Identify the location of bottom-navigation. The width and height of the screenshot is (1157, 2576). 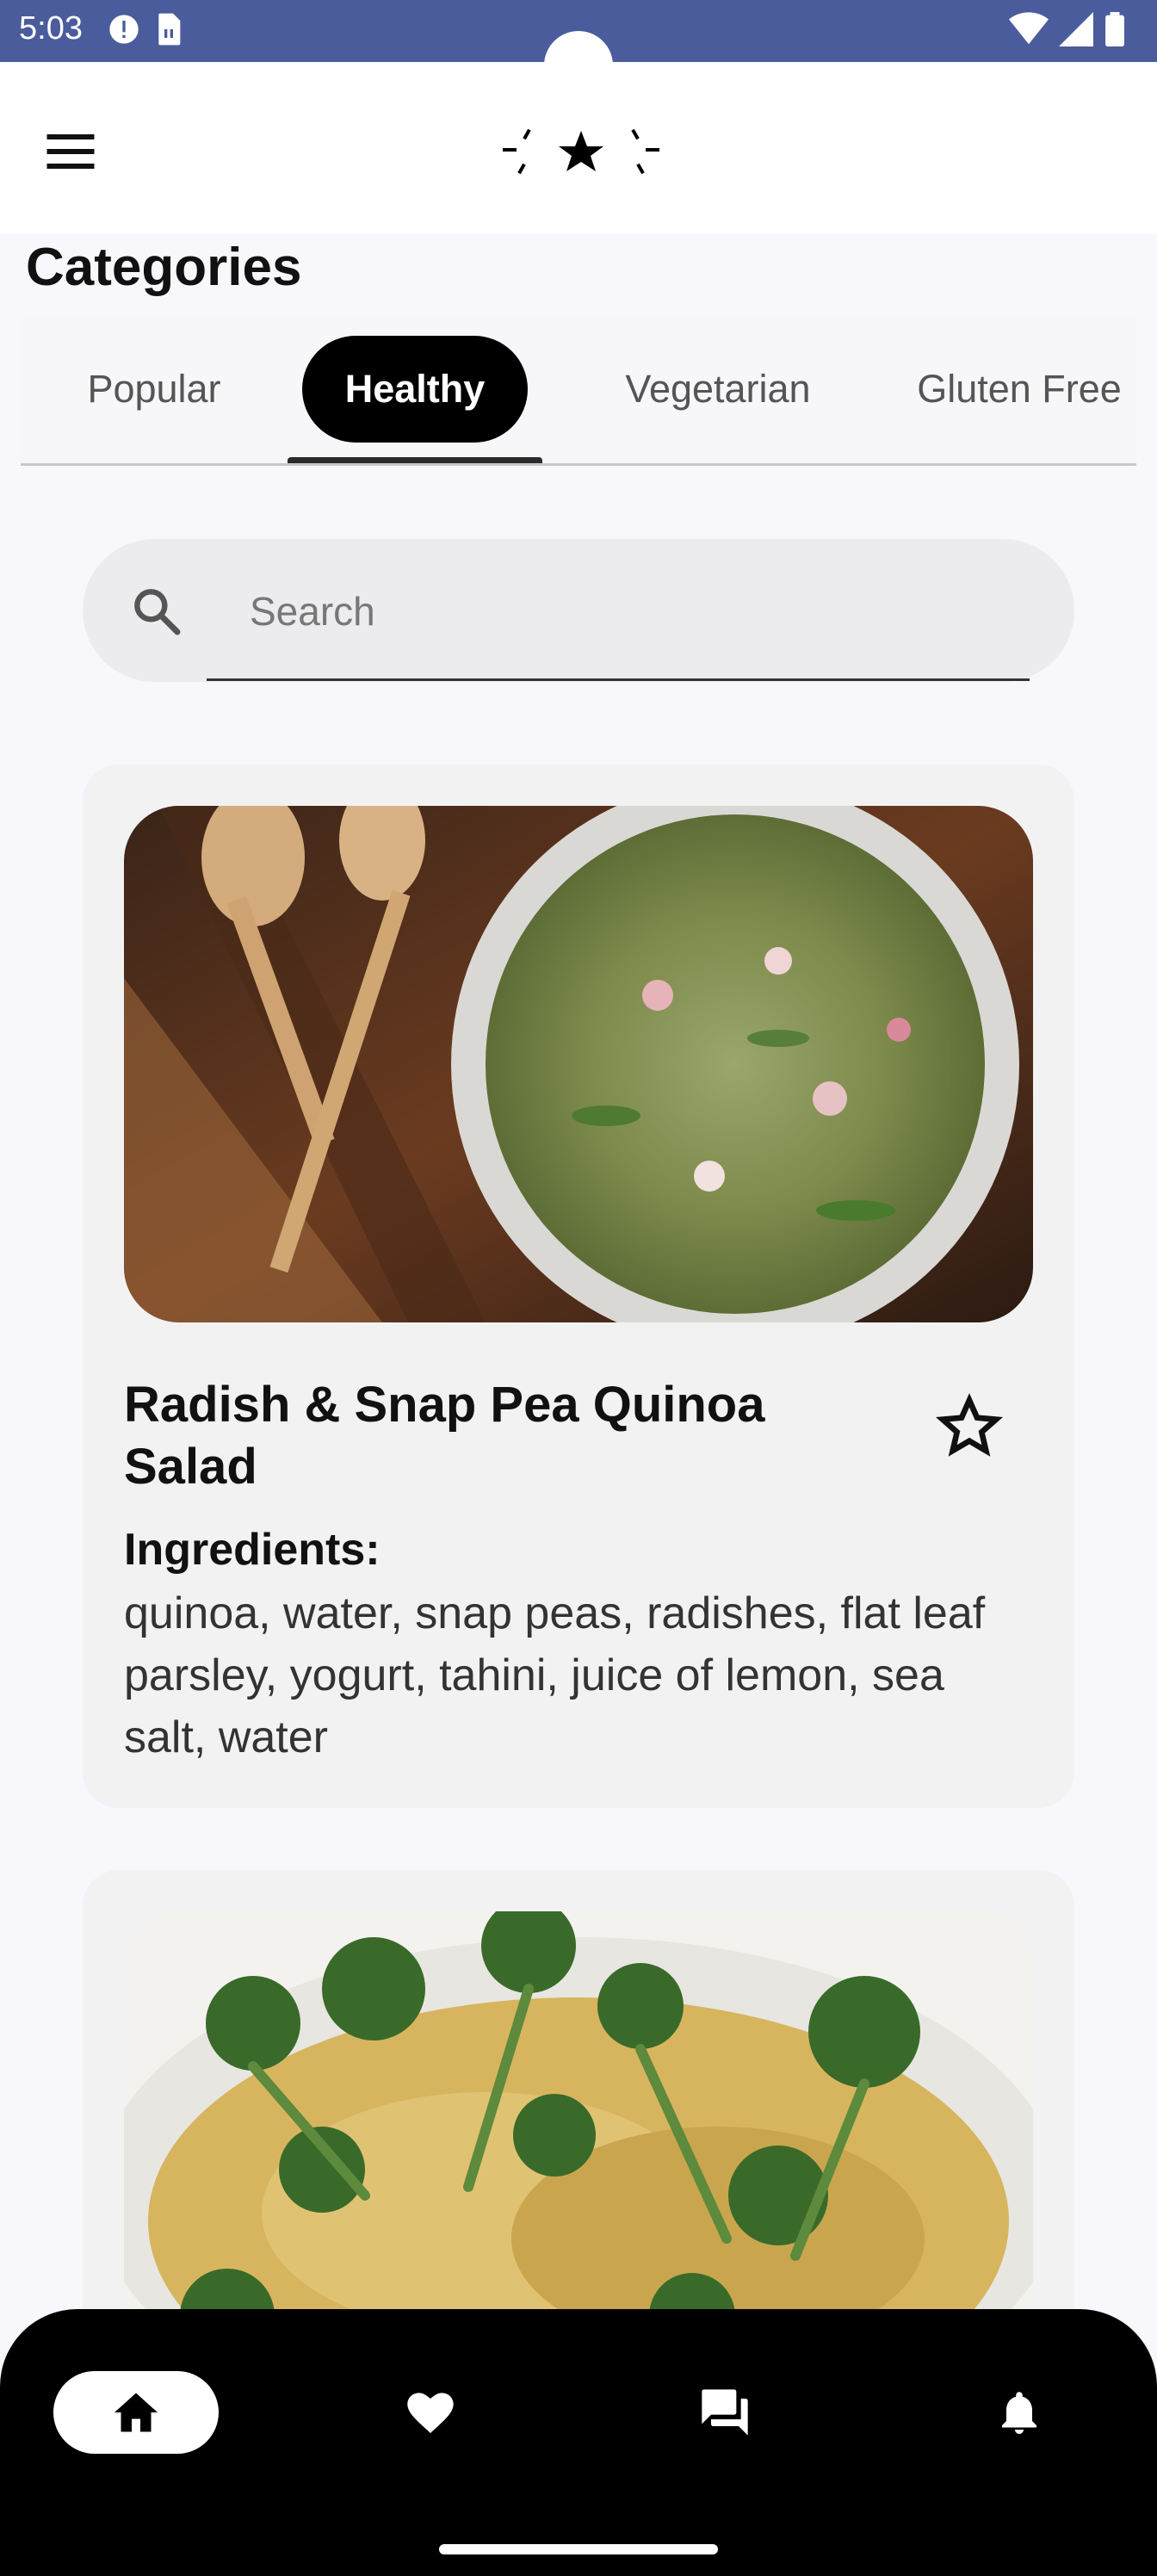
(579, 2442).